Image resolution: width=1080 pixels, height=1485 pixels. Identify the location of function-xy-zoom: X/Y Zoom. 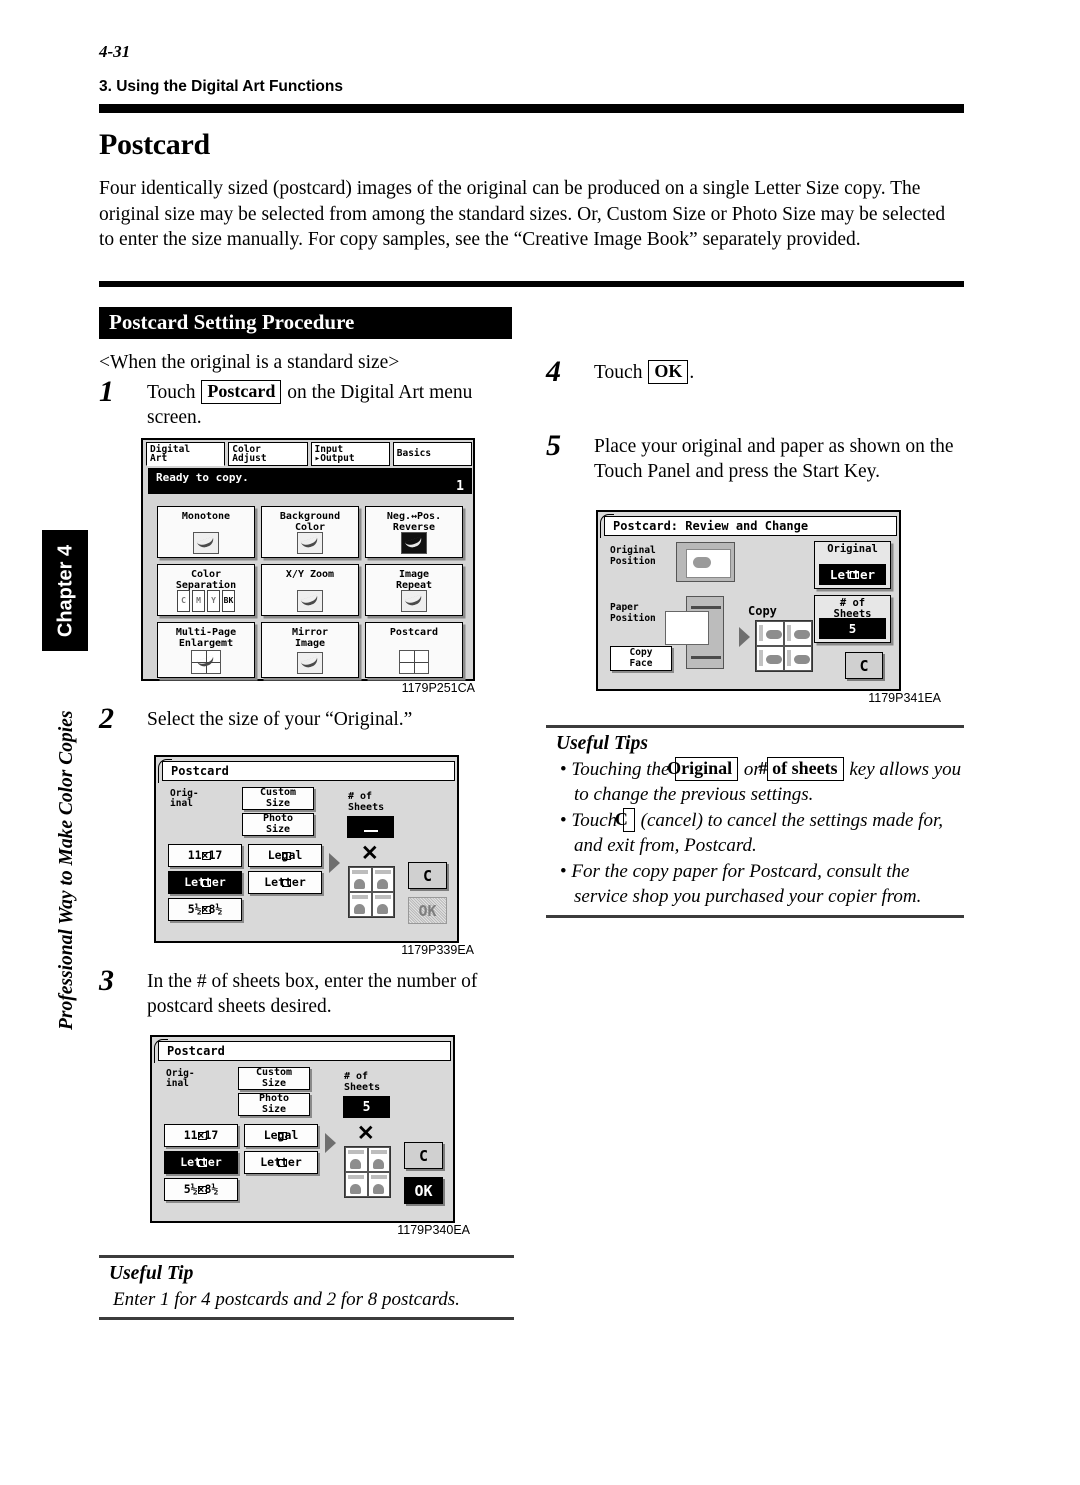
(310, 590).